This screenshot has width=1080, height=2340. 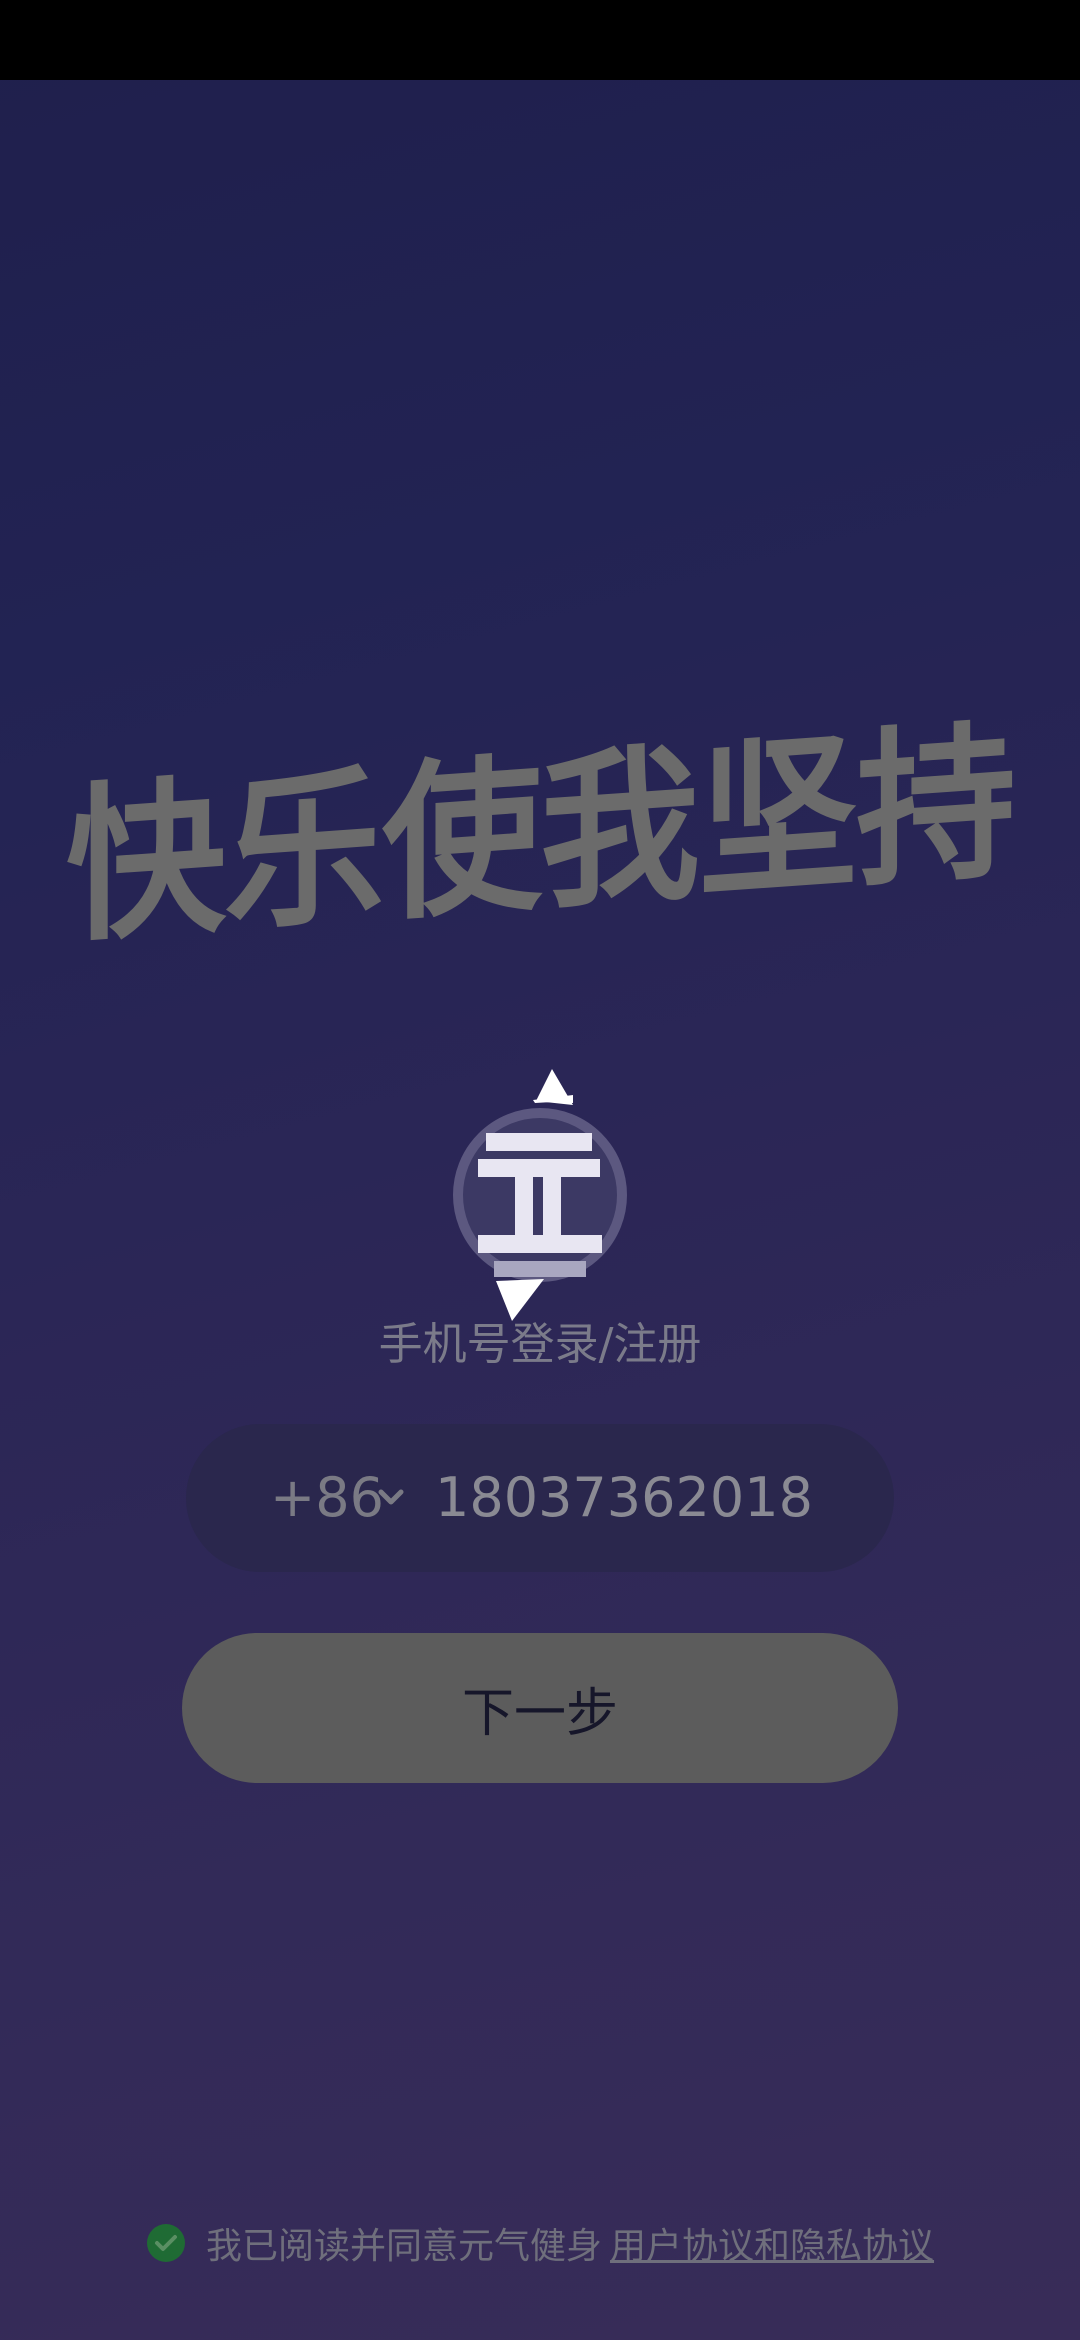 What do you see at coordinates (166, 2243) in the screenshot?
I see `check-circle-icon` at bounding box center [166, 2243].